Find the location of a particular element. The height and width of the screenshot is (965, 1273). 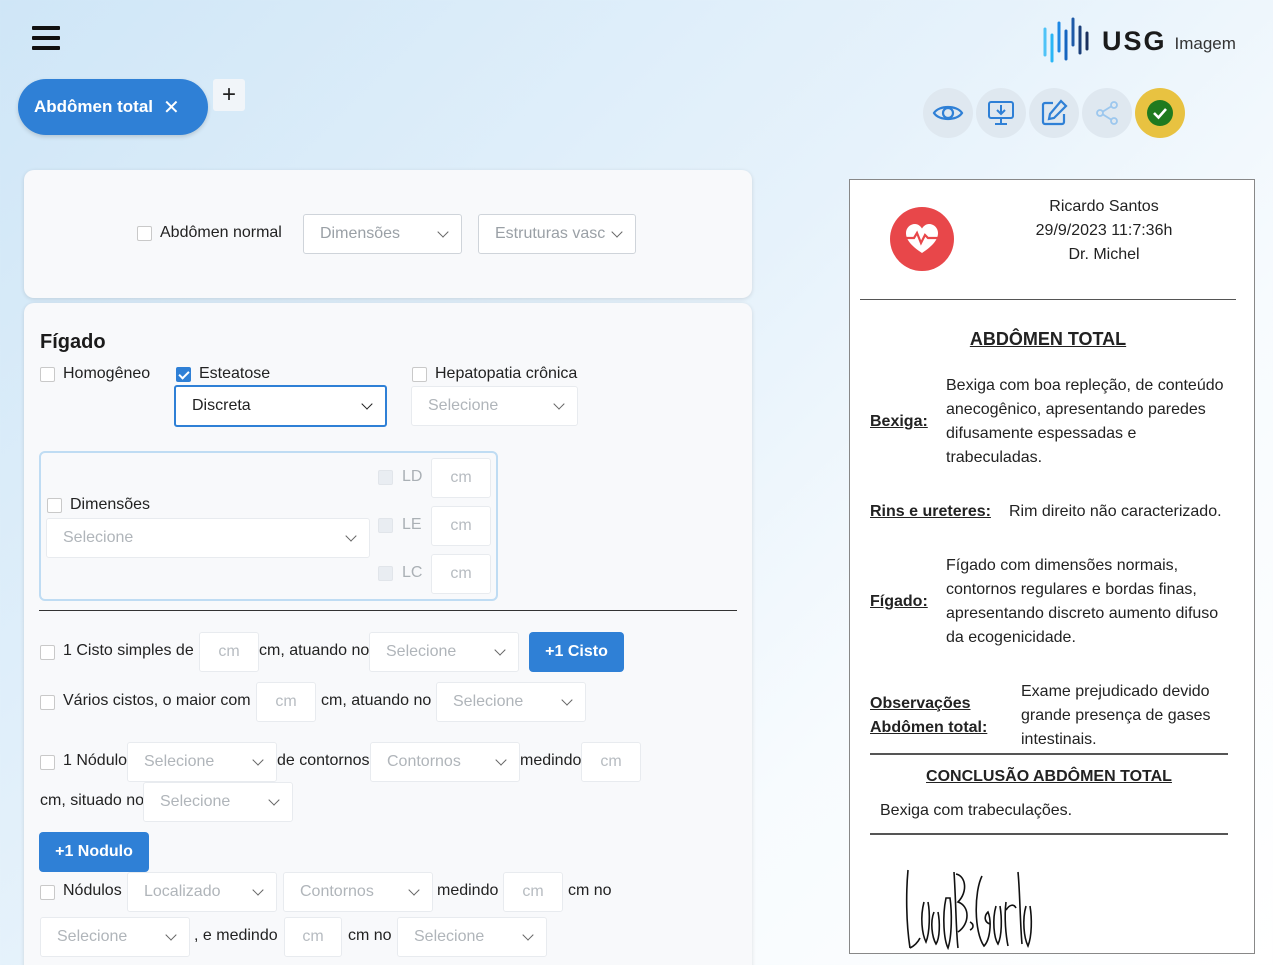

nodulos-size2-input: cm is located at coordinates (313, 937).